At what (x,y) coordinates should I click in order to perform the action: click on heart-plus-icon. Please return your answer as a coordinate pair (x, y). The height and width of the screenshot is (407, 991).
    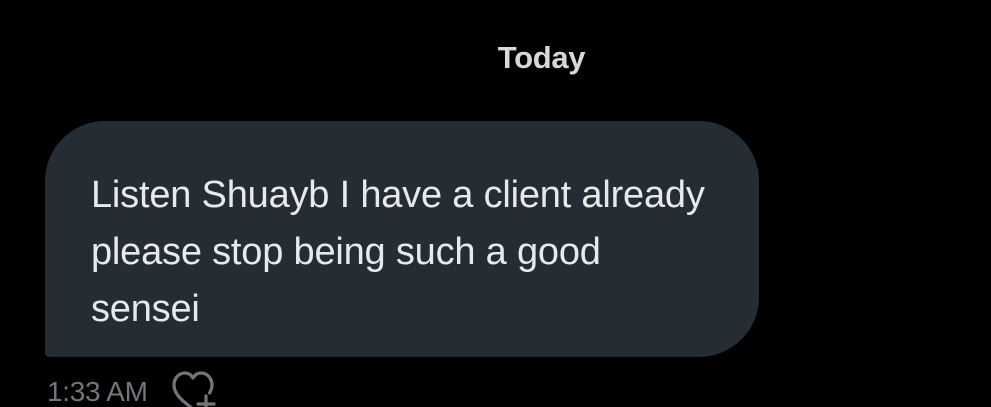
    Looking at the image, I should click on (193, 388).